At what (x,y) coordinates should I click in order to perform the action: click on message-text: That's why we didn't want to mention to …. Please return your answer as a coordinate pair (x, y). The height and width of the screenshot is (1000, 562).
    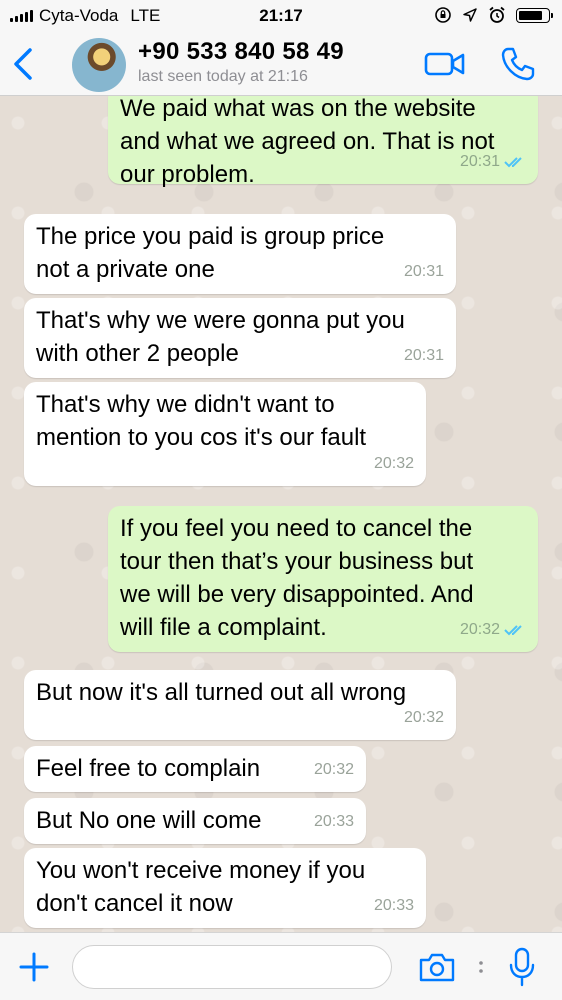
    Looking at the image, I should click on (201, 421).